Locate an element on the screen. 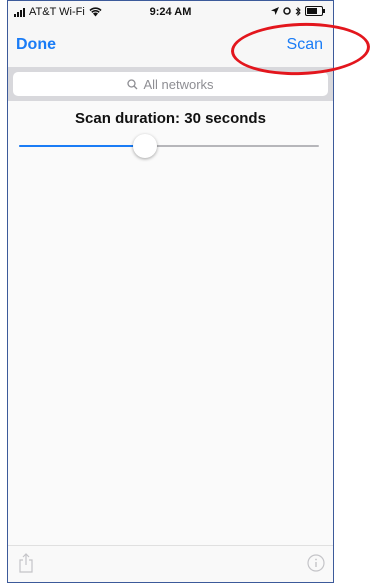 This screenshot has height=583, width=372. info-icon is located at coordinates (316, 563).